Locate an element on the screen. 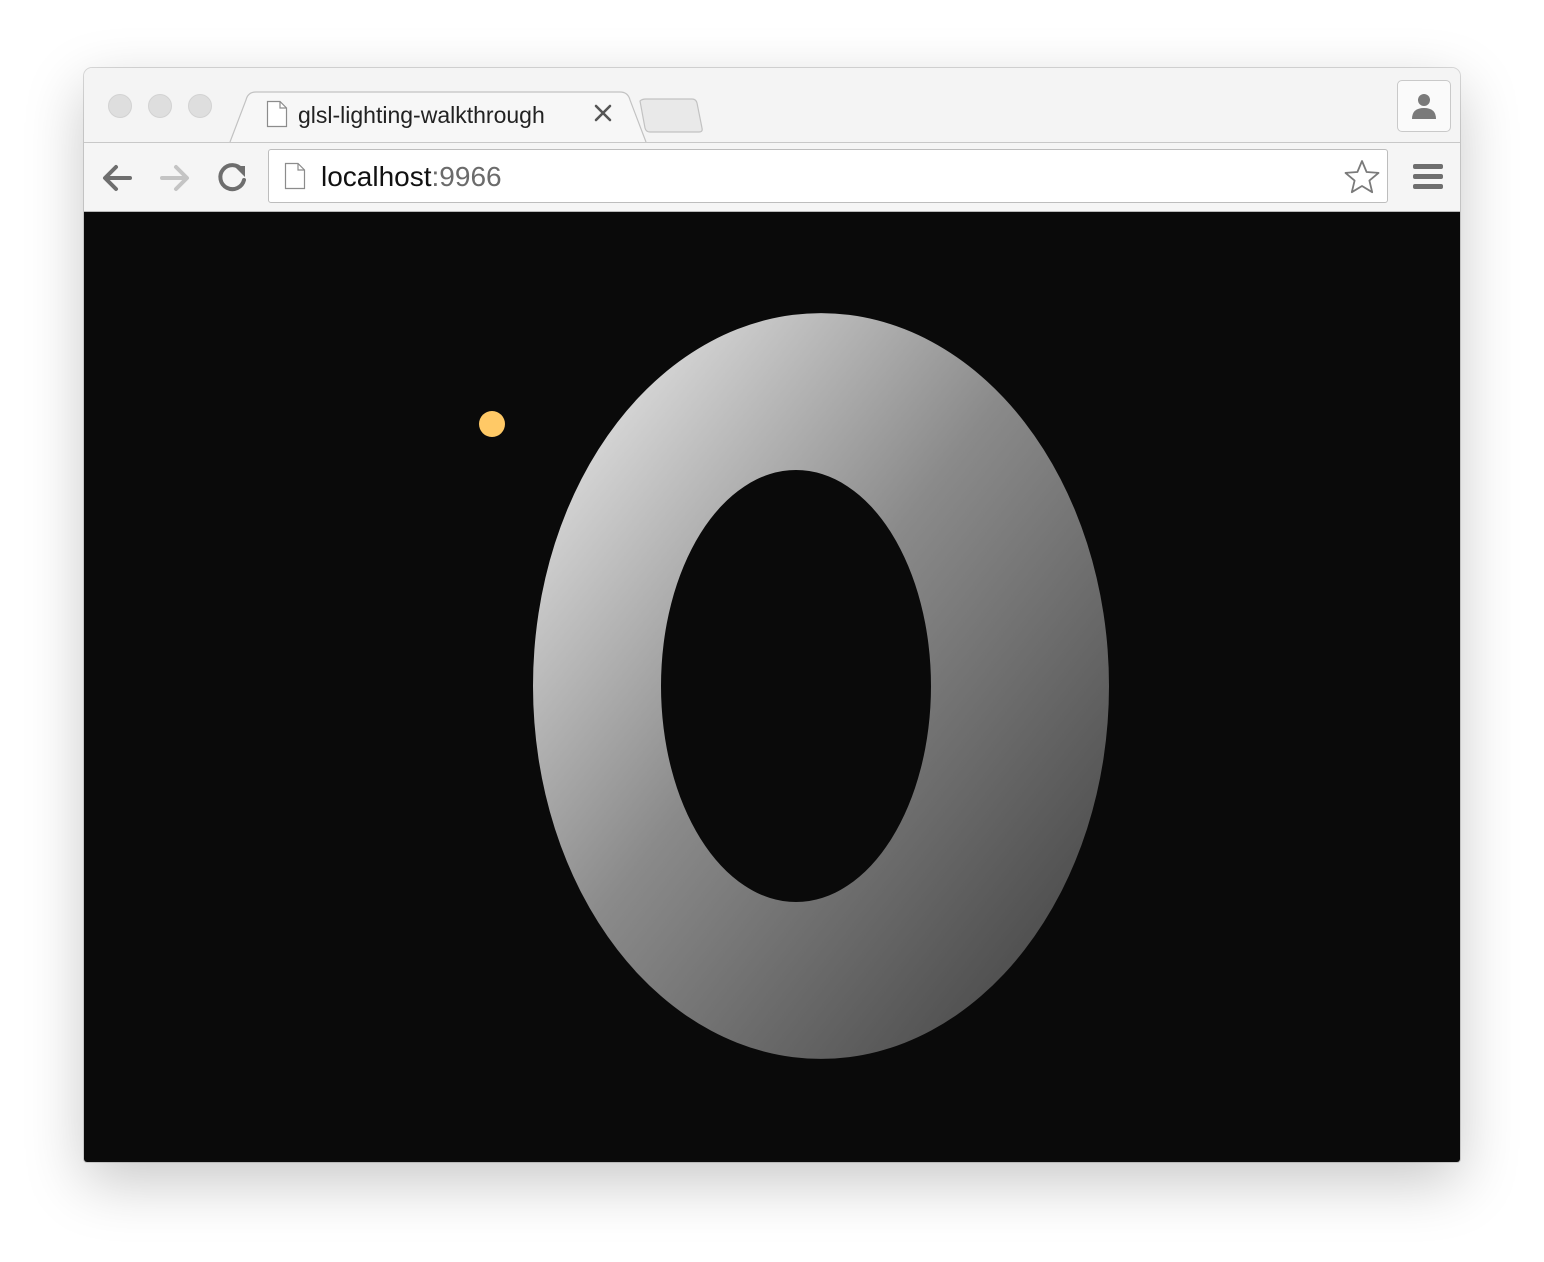 The height and width of the screenshot is (1262, 1544). tab-strip: glsl-lighting-walkthrough is located at coordinates (772, 105).